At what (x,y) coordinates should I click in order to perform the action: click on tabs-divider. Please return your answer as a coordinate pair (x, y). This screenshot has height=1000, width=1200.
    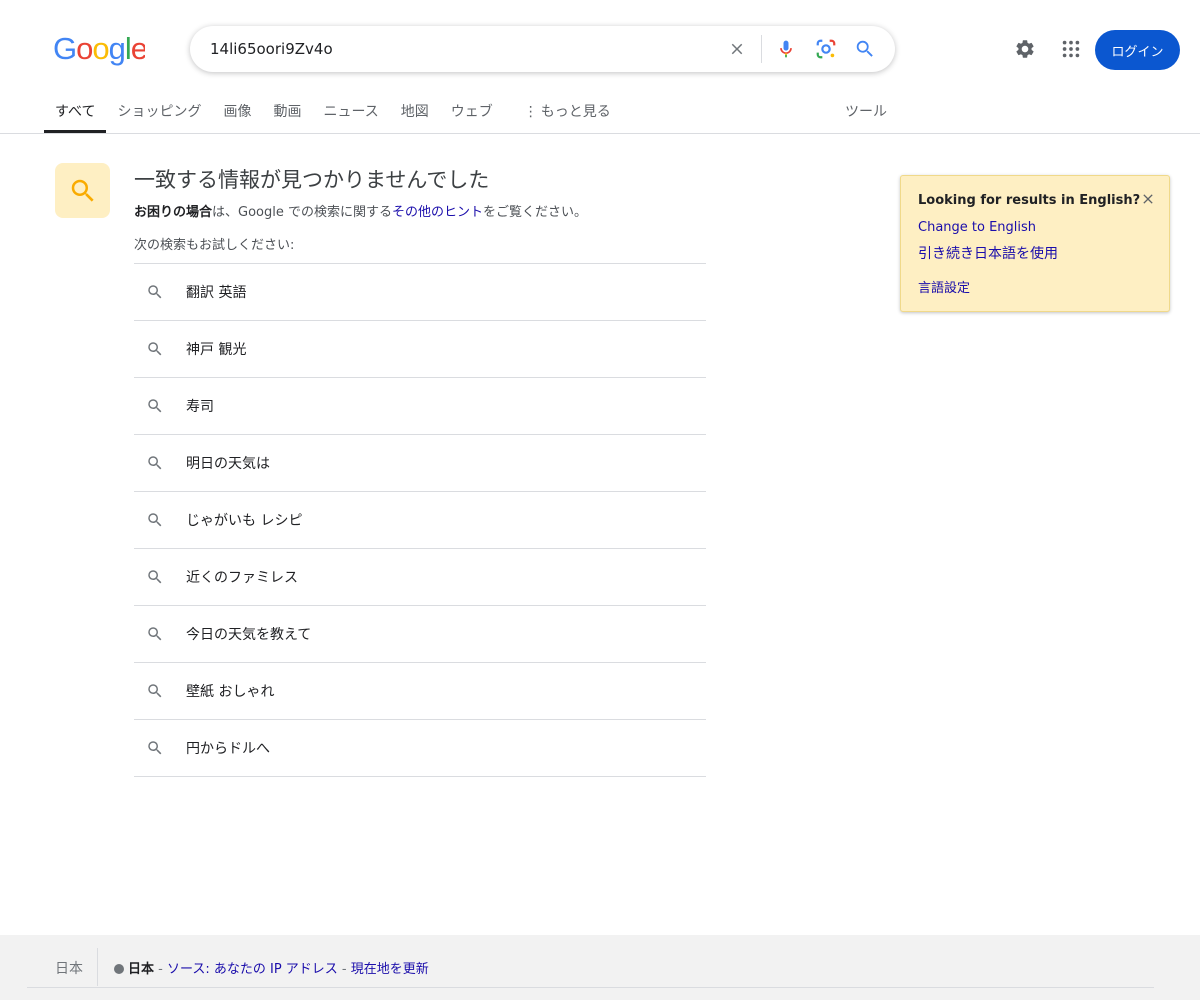
    Looking at the image, I should click on (600, 133).